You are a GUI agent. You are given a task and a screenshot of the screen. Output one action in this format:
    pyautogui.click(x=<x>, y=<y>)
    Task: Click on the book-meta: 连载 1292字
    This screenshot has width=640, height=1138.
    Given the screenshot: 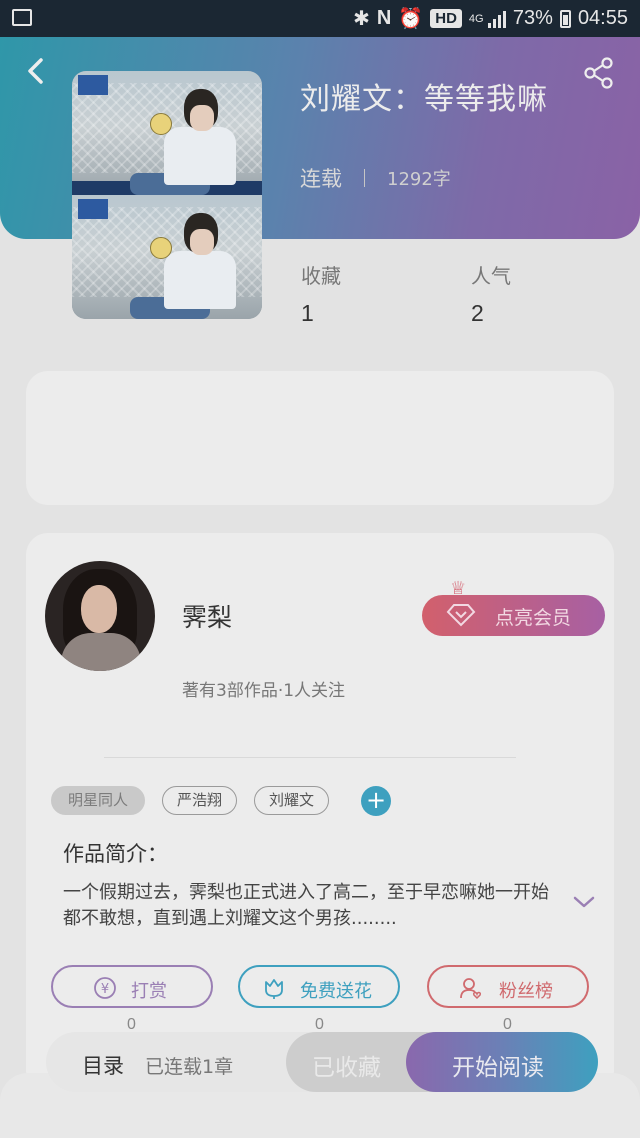 What is the action you would take?
    pyautogui.click(x=375, y=178)
    